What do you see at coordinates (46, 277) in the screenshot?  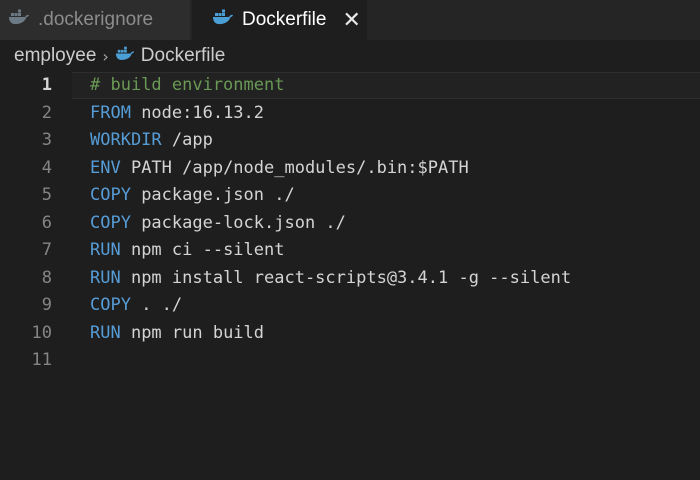 I see `line-number: 8` at bounding box center [46, 277].